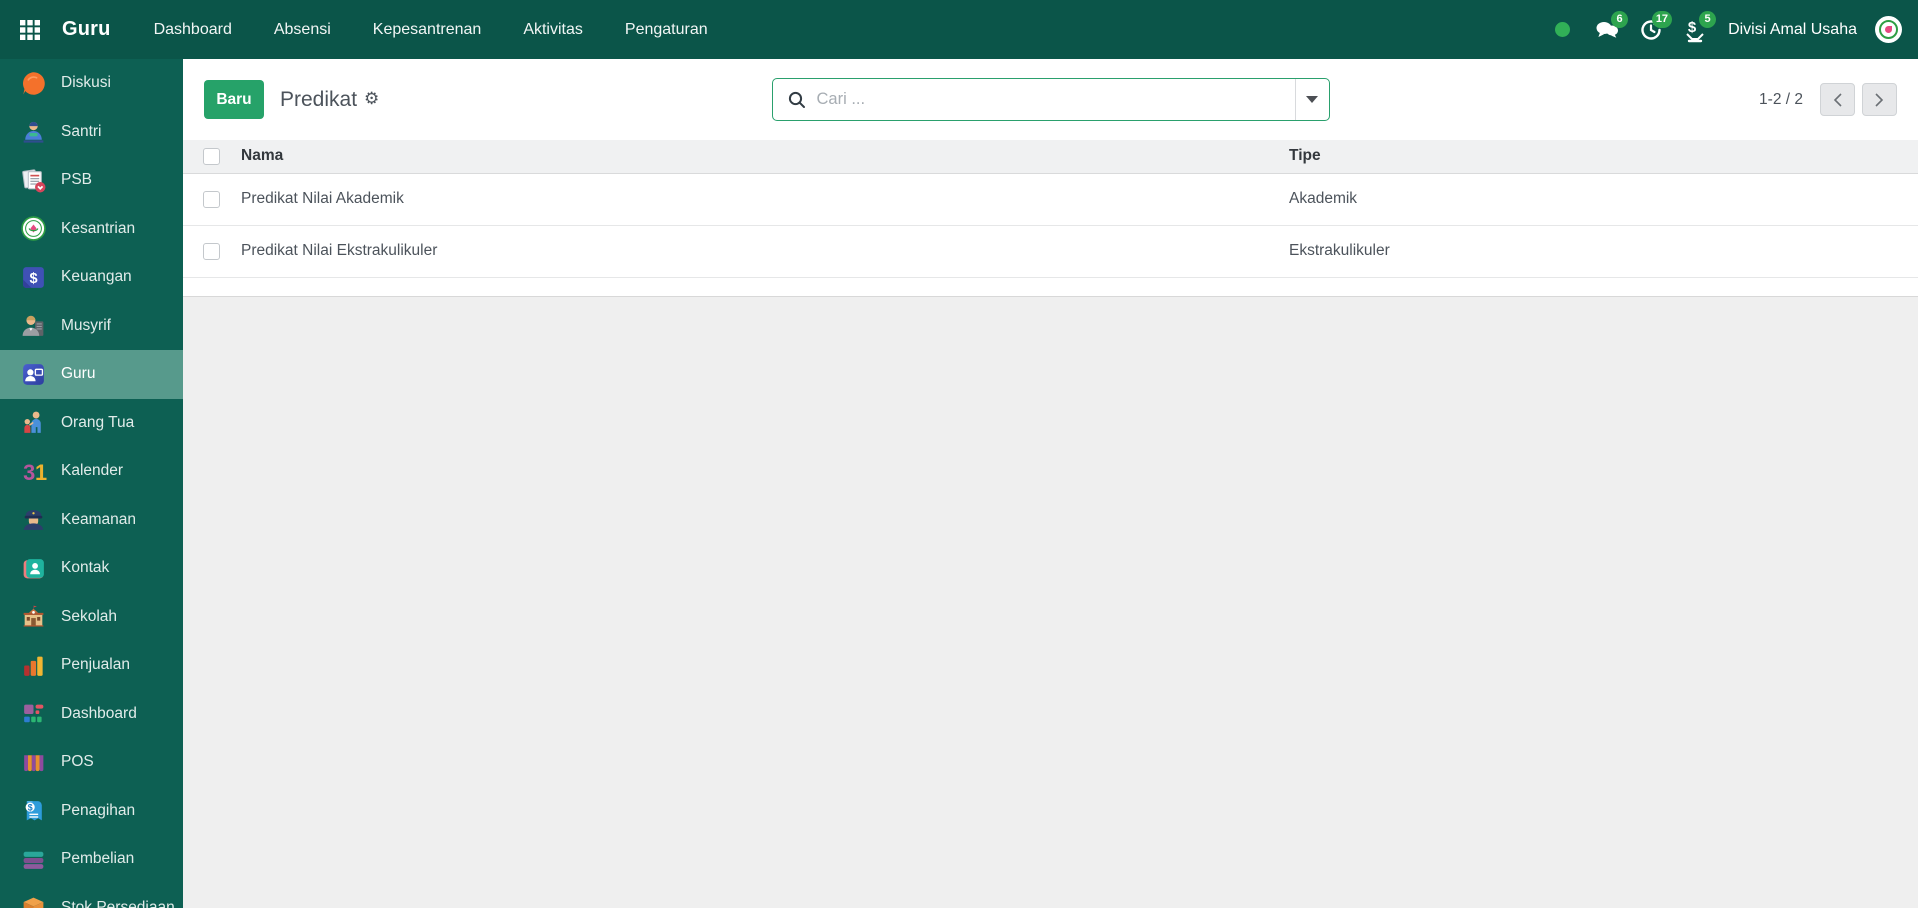  Describe the element at coordinates (1781, 99) in the screenshot. I see `pager-range: 1-2 / 2` at that location.